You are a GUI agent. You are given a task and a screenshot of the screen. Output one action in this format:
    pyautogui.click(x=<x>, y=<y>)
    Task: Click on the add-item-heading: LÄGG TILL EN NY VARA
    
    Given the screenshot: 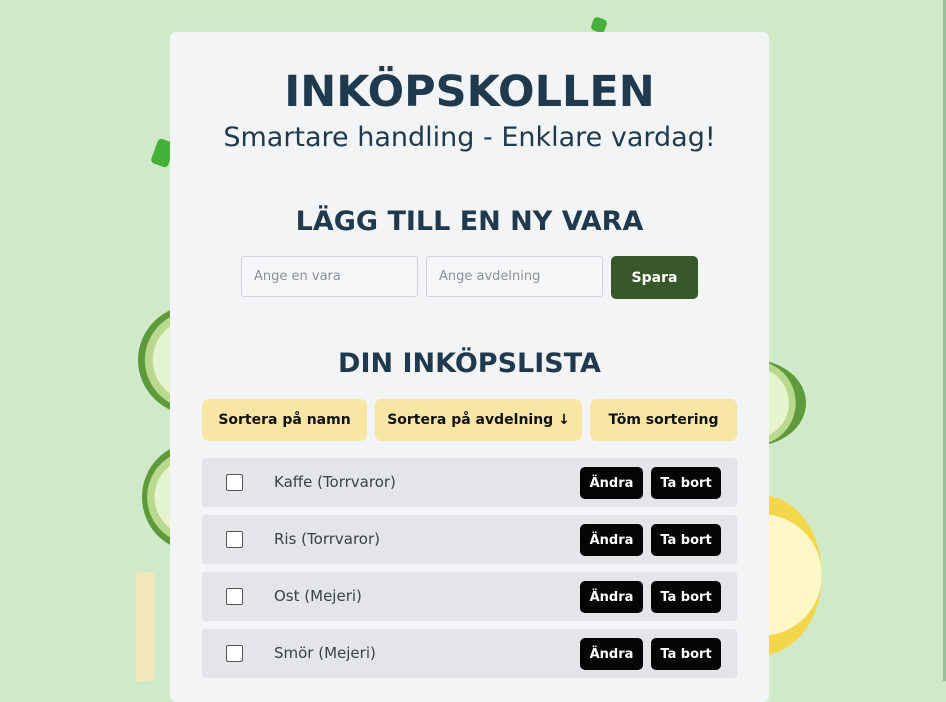 What is the action you would take?
    pyautogui.click(x=469, y=221)
    